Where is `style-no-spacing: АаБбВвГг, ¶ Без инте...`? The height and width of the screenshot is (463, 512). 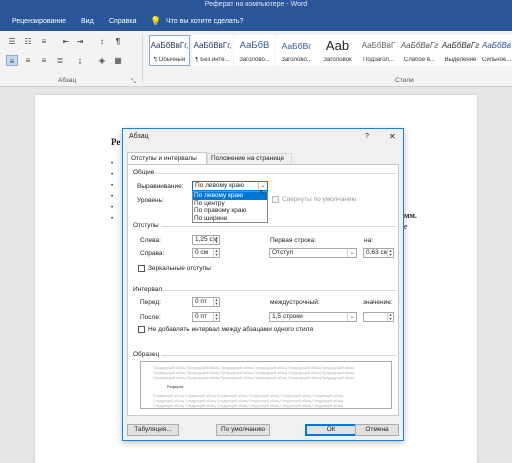
style-no-spacing: АаБбВвГг, ¶ Без инте... is located at coordinates (212, 50).